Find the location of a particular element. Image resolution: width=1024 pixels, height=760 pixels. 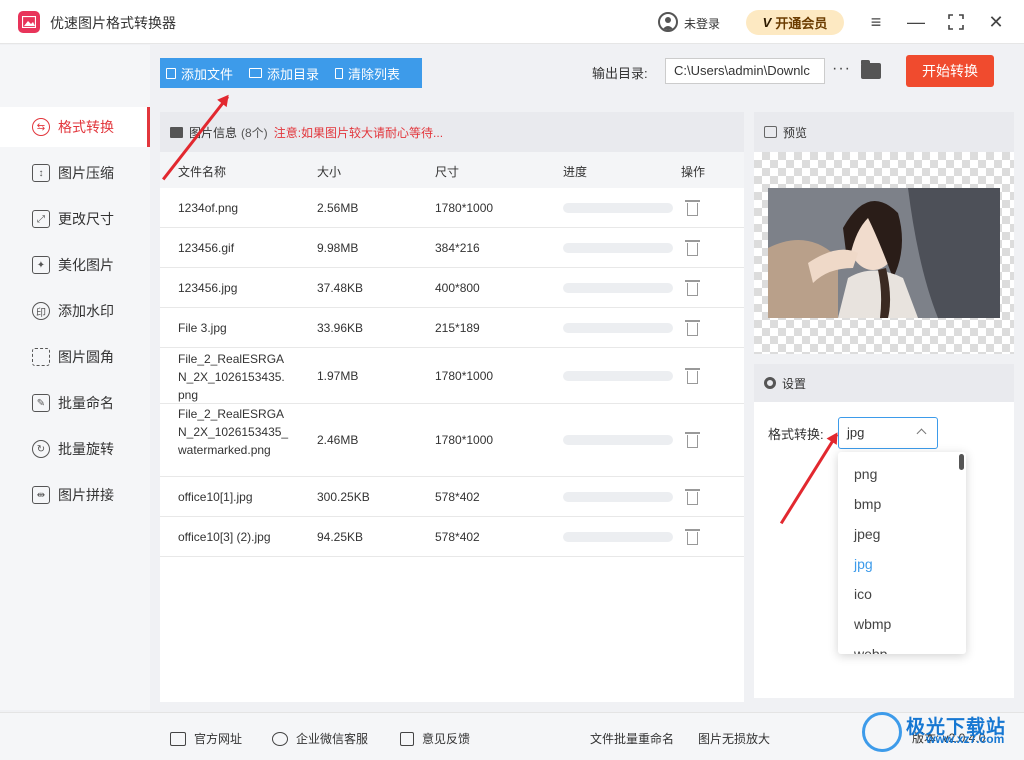

format-select-value: jpg is located at coordinates (856, 432).